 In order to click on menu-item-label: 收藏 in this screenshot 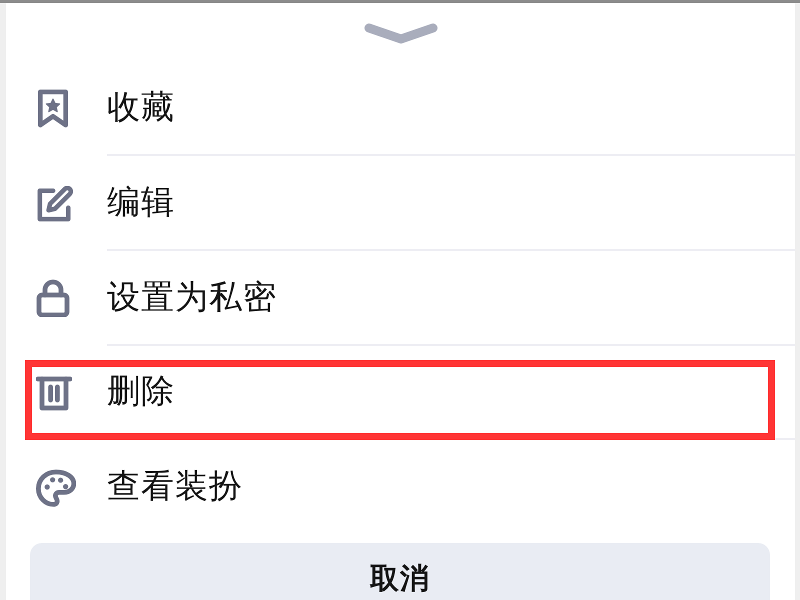, I will do `click(141, 107)`.